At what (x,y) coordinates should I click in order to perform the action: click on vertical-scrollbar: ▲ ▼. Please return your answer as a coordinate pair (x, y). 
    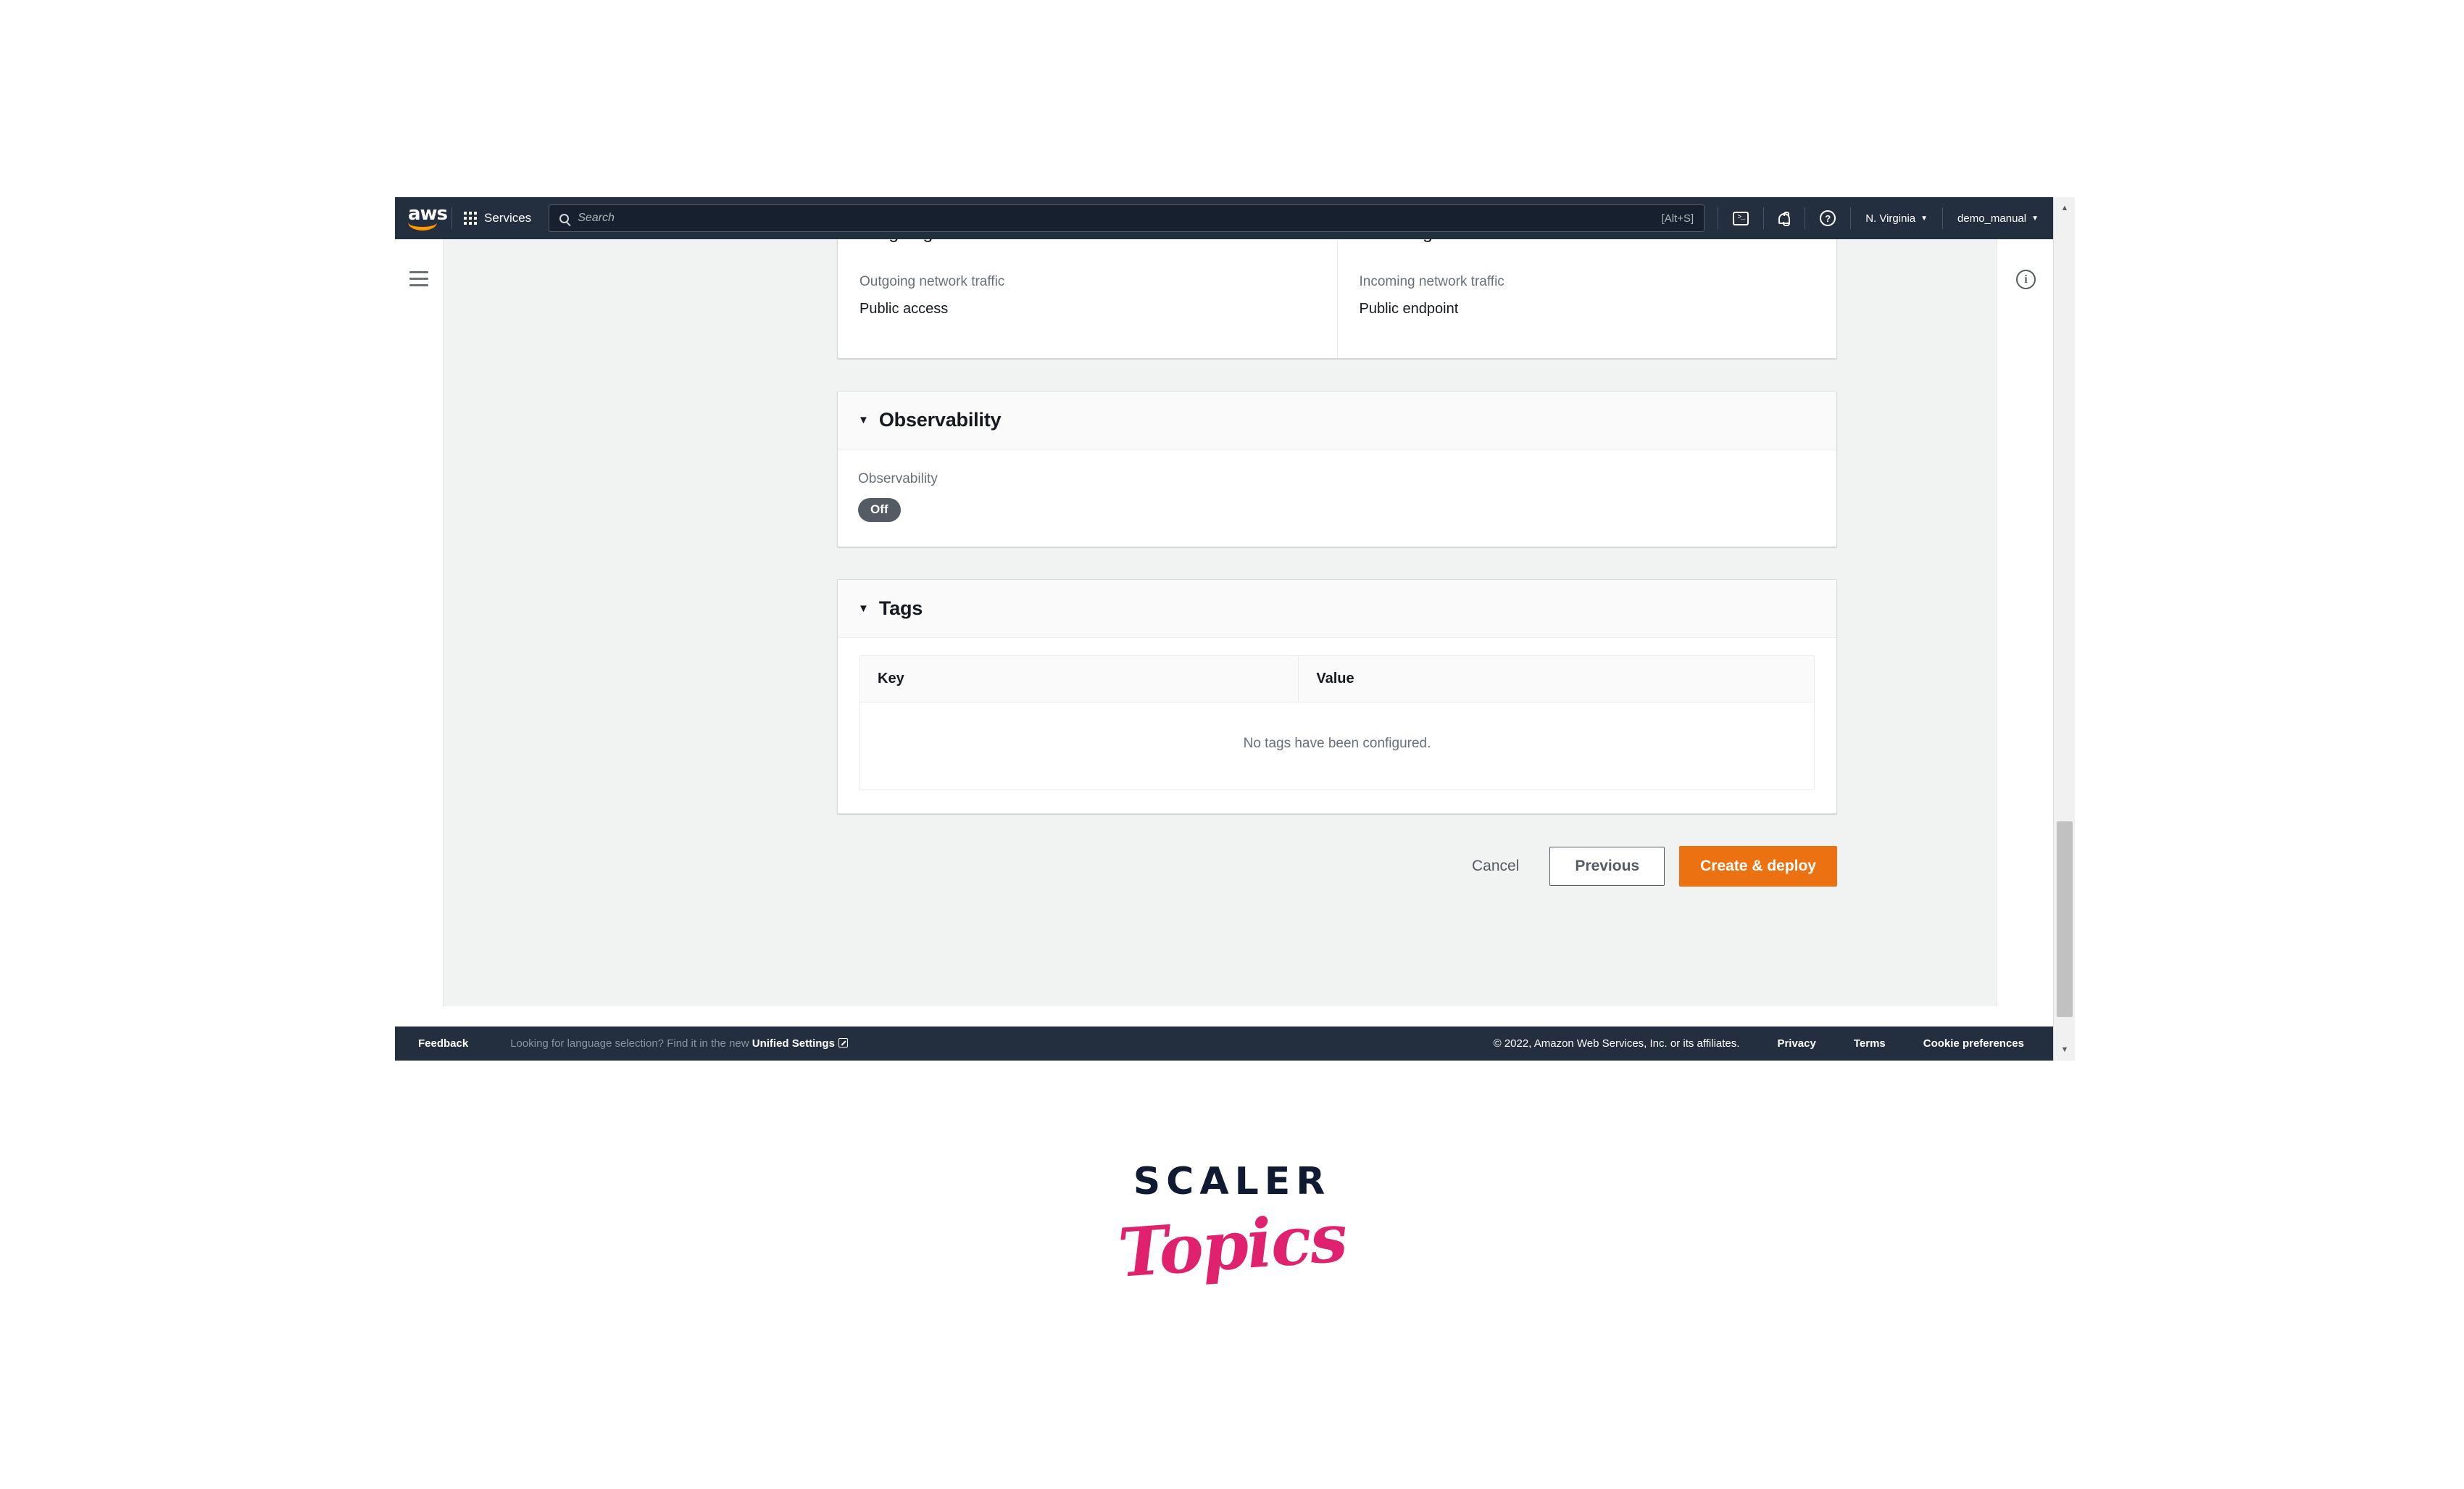
    Looking at the image, I should click on (2064, 629).